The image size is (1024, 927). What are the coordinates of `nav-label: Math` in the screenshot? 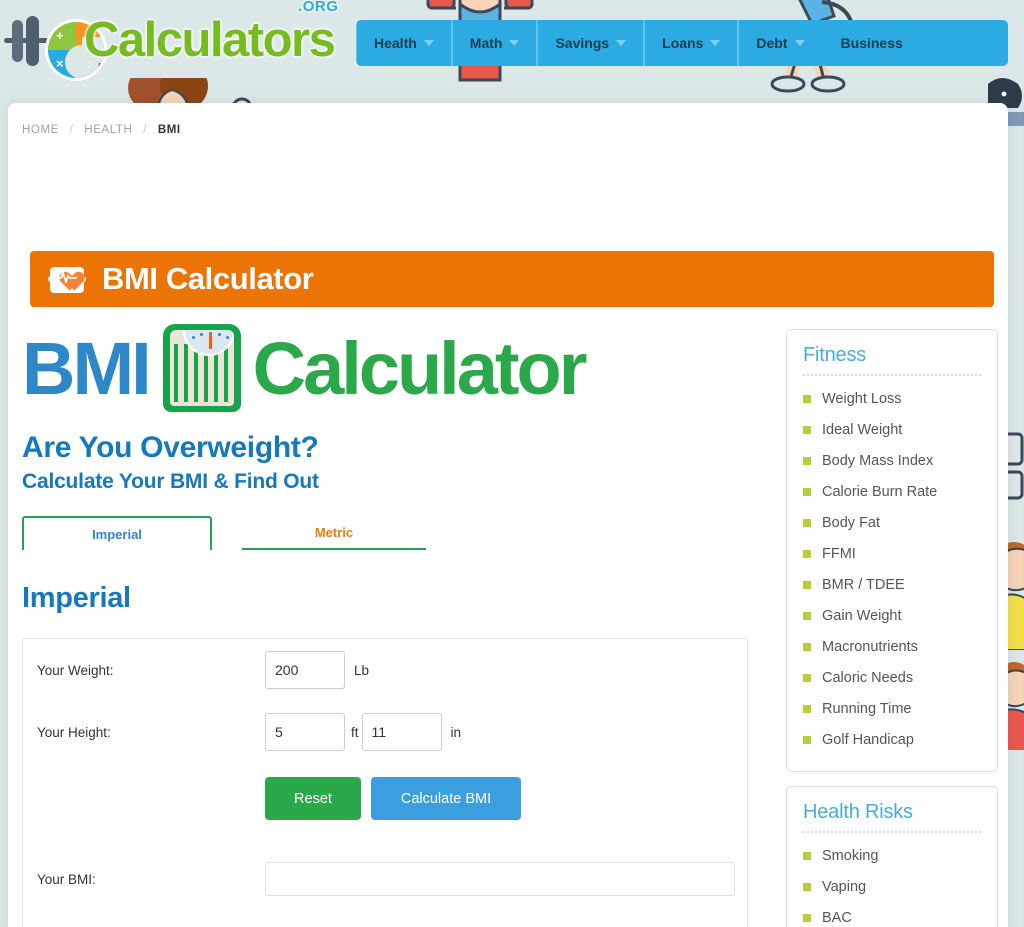 It's located at (486, 43).